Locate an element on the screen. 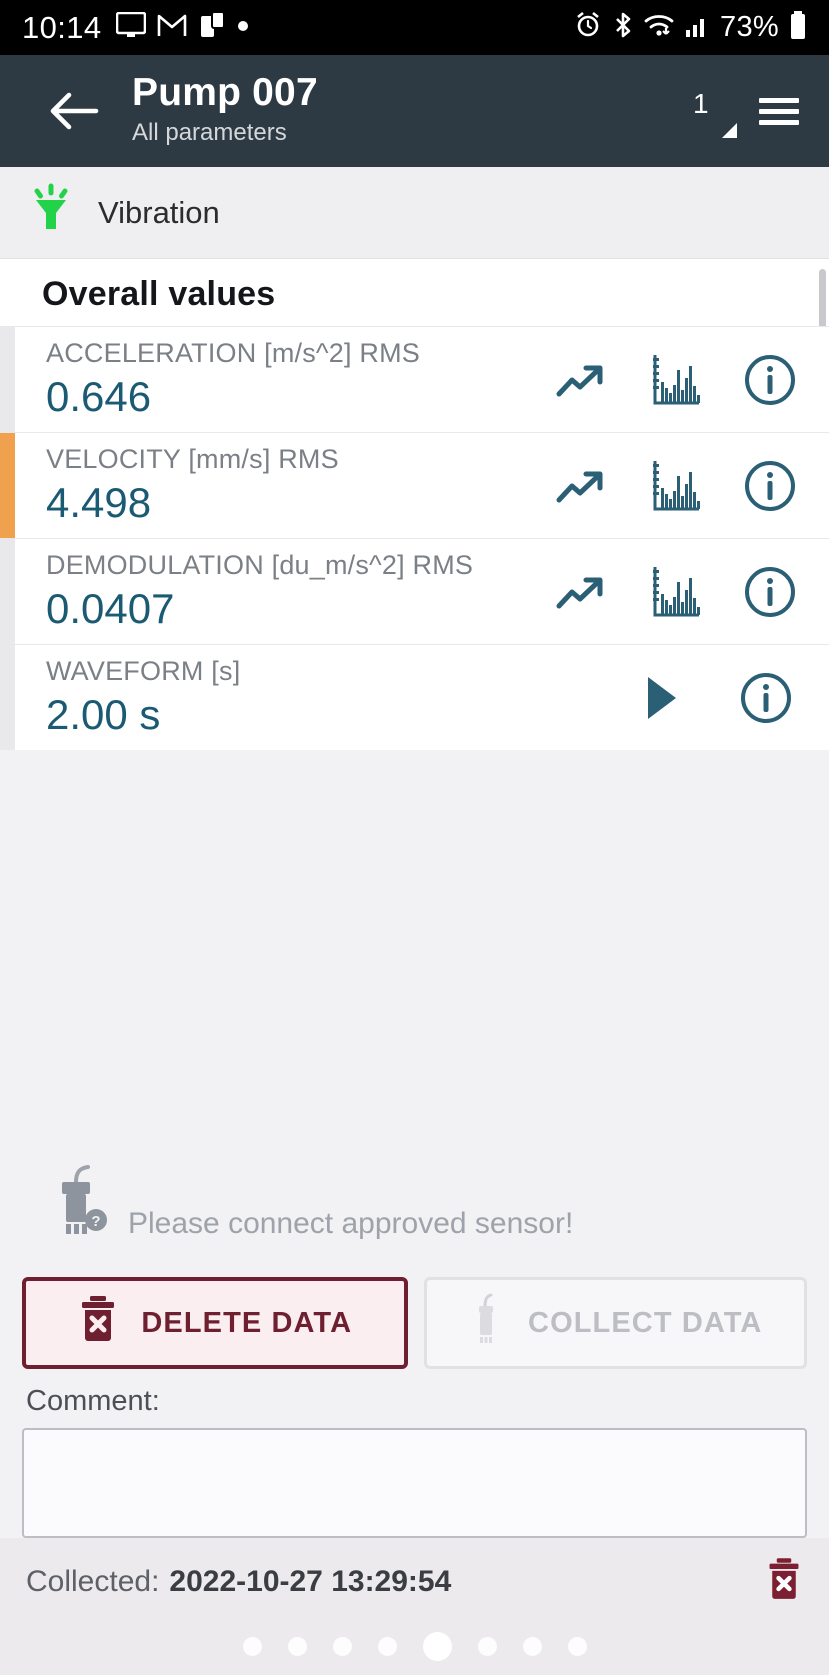  parameter-label: ACCELERATION [m/s^2] RMS is located at coordinates (233, 353).